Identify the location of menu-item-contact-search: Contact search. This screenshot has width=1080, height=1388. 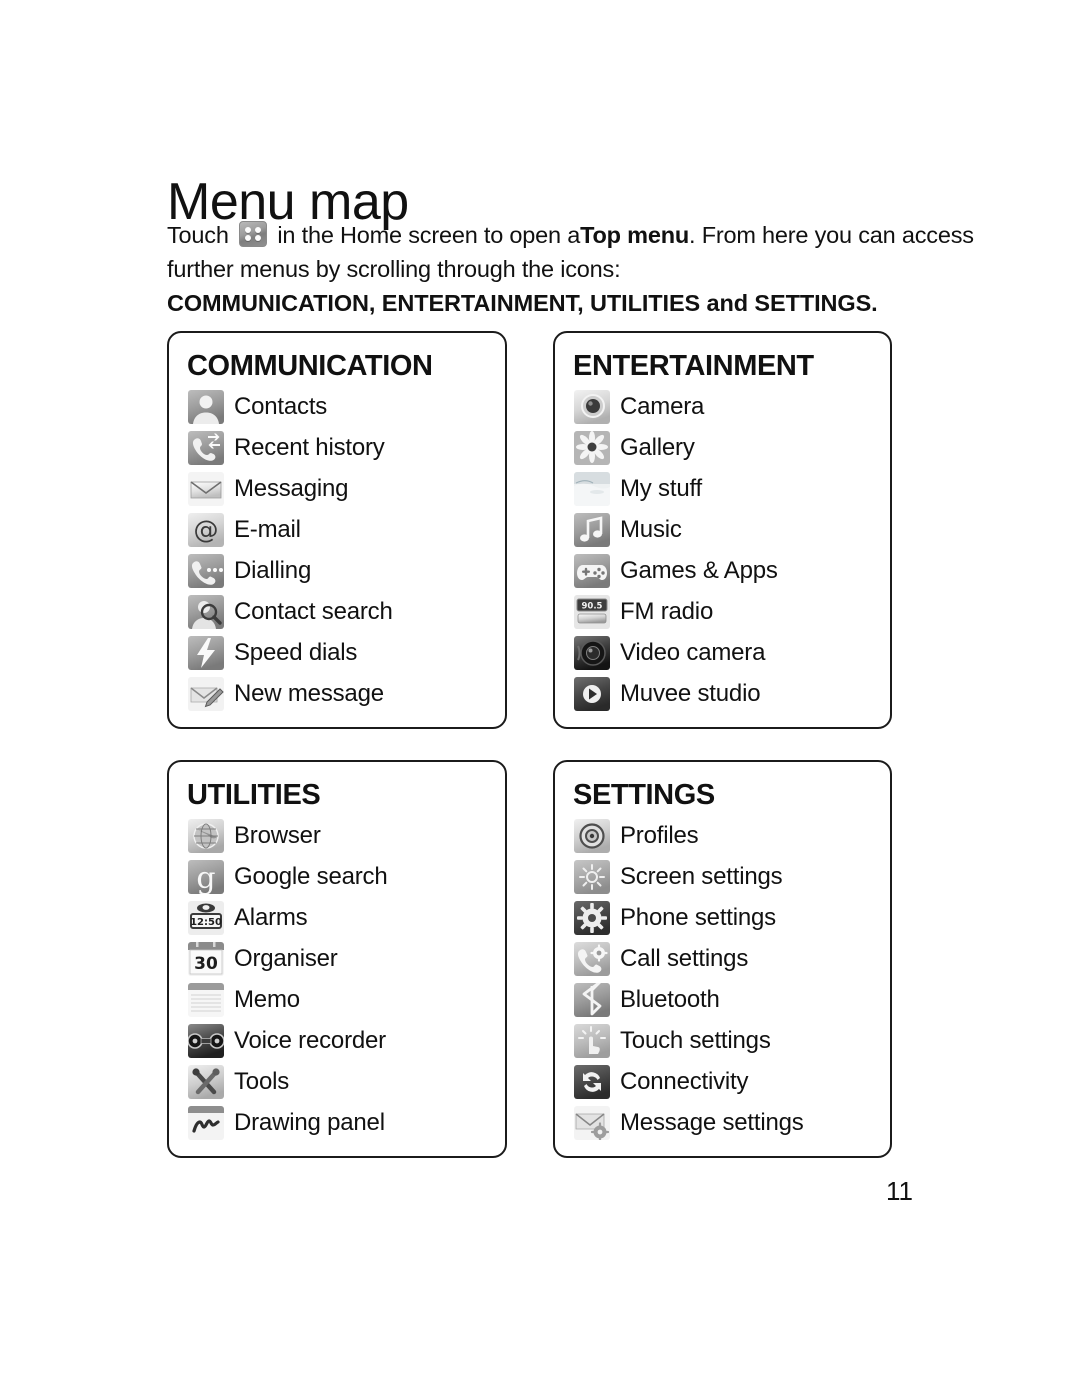
(337, 612).